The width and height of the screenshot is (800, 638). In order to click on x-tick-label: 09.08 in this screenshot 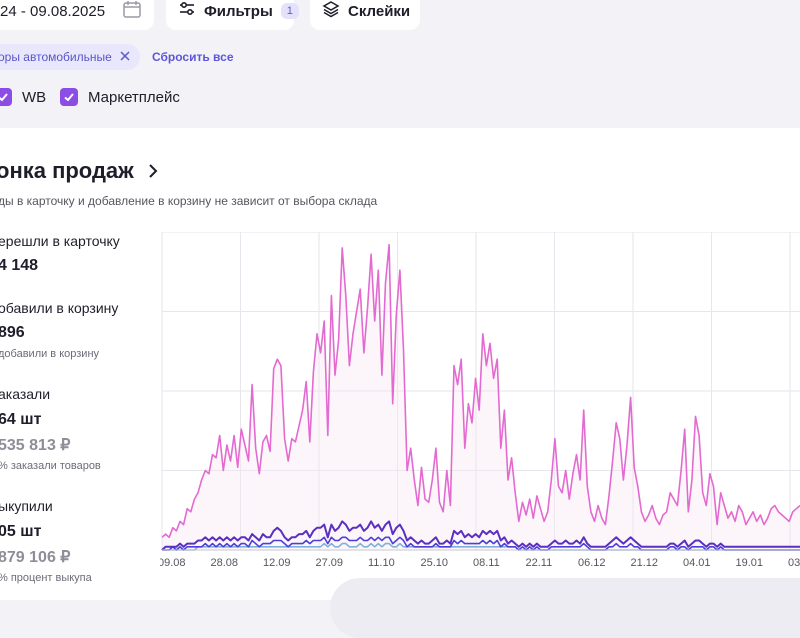, I will do `click(173, 563)`.